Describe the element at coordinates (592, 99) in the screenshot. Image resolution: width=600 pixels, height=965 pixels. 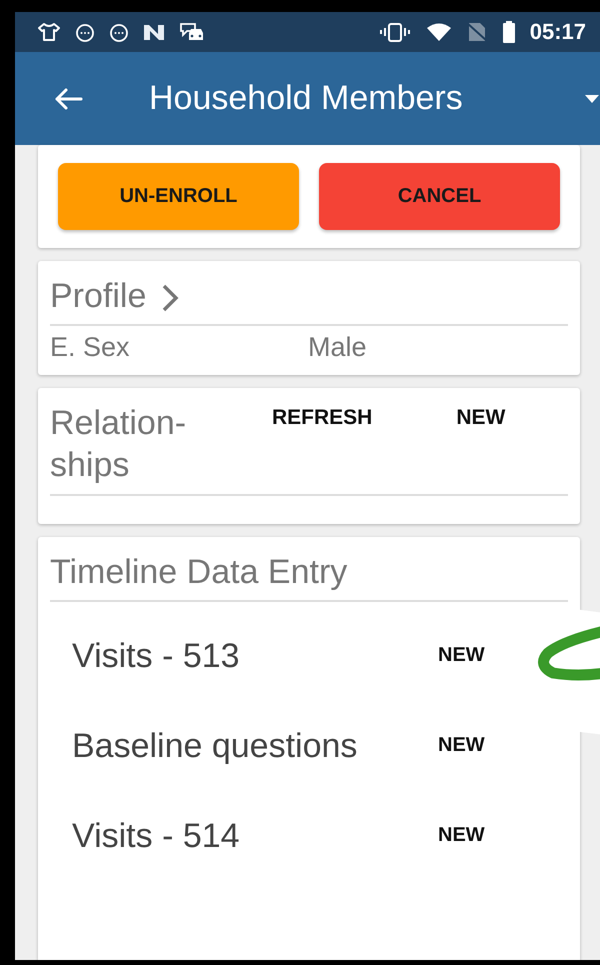
I see `dropdown-button` at that location.